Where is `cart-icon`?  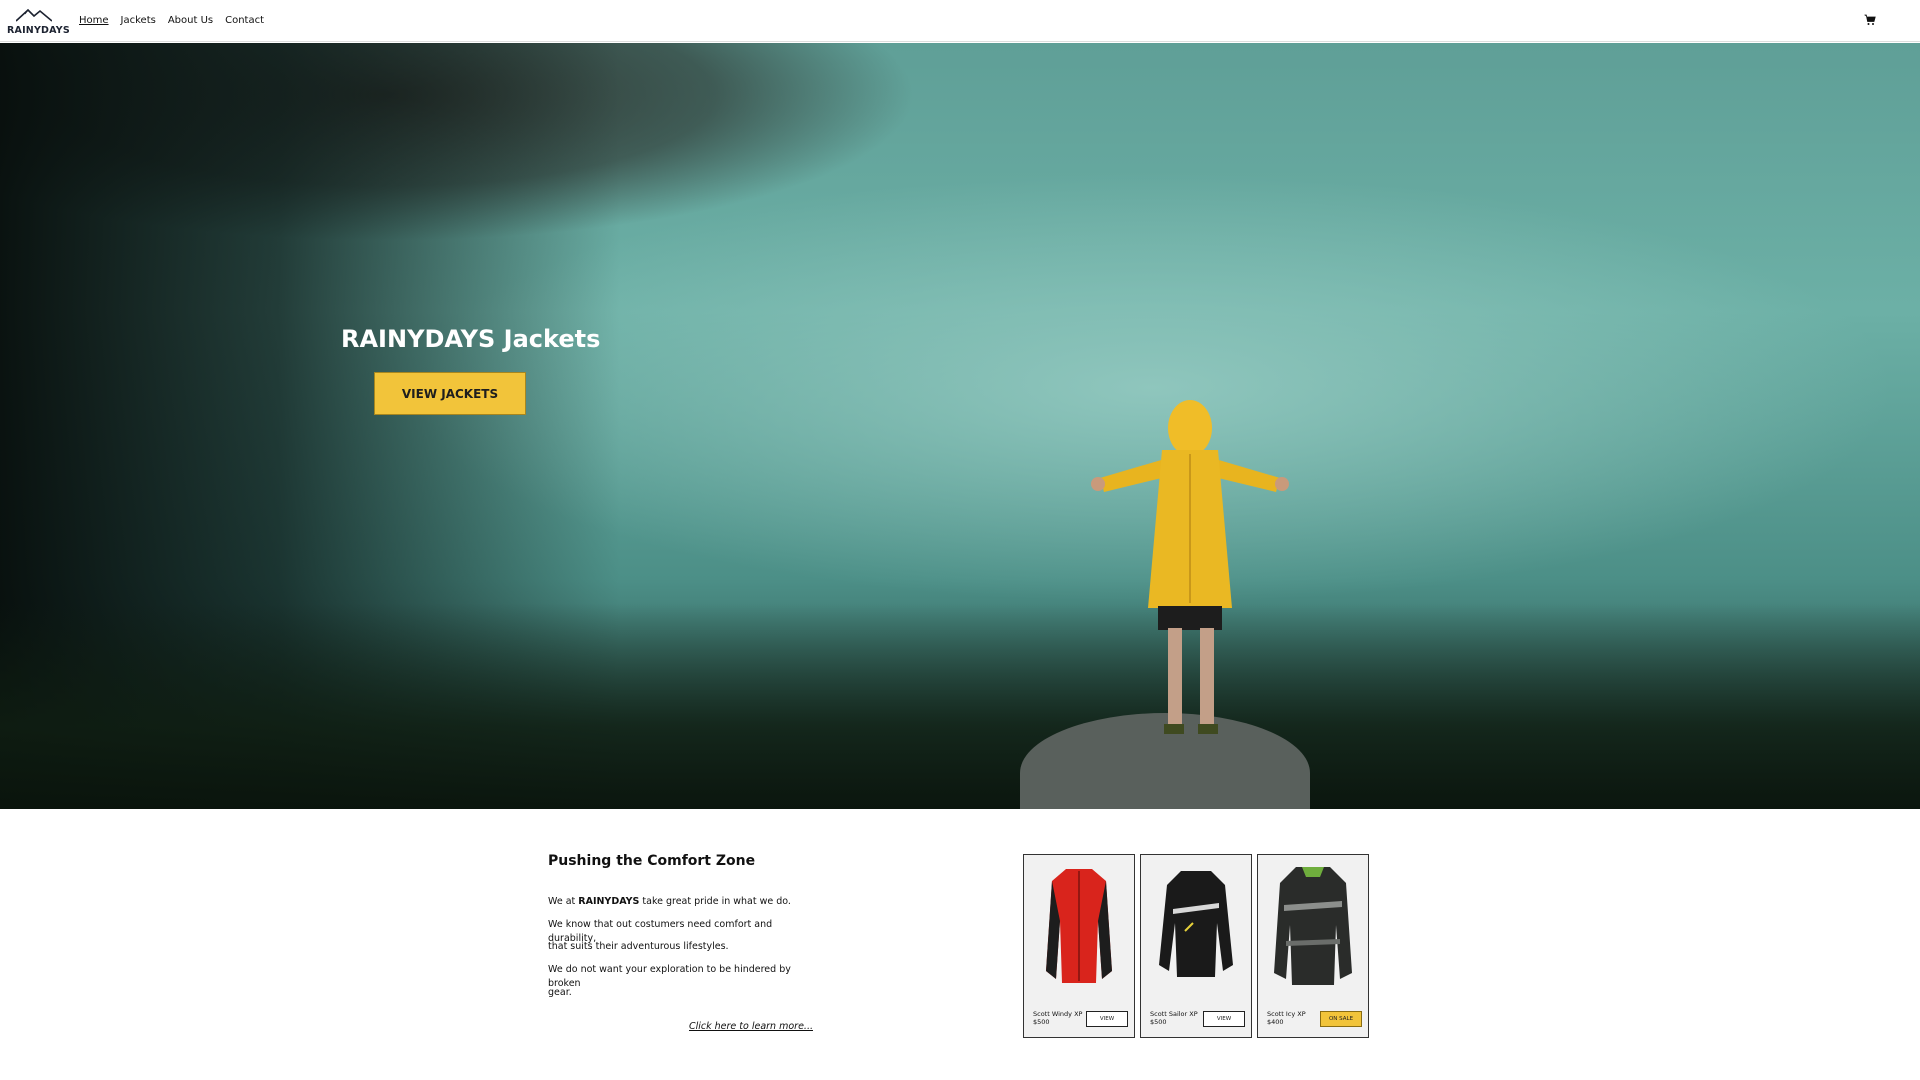 cart-icon is located at coordinates (1870, 20).